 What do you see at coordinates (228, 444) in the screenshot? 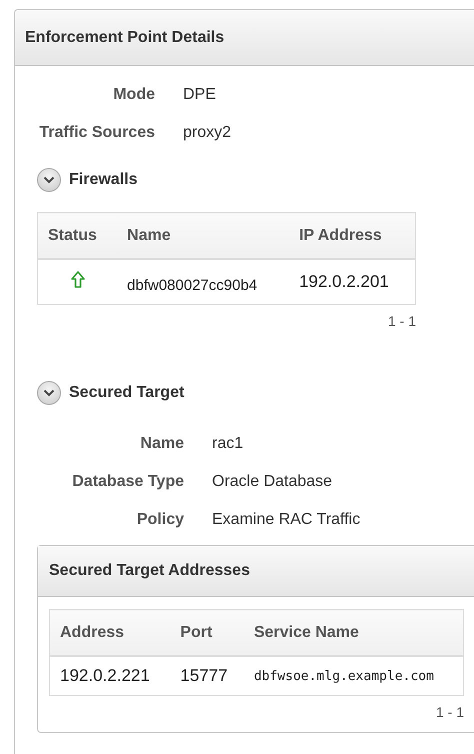
I see `field-value: rac1` at bounding box center [228, 444].